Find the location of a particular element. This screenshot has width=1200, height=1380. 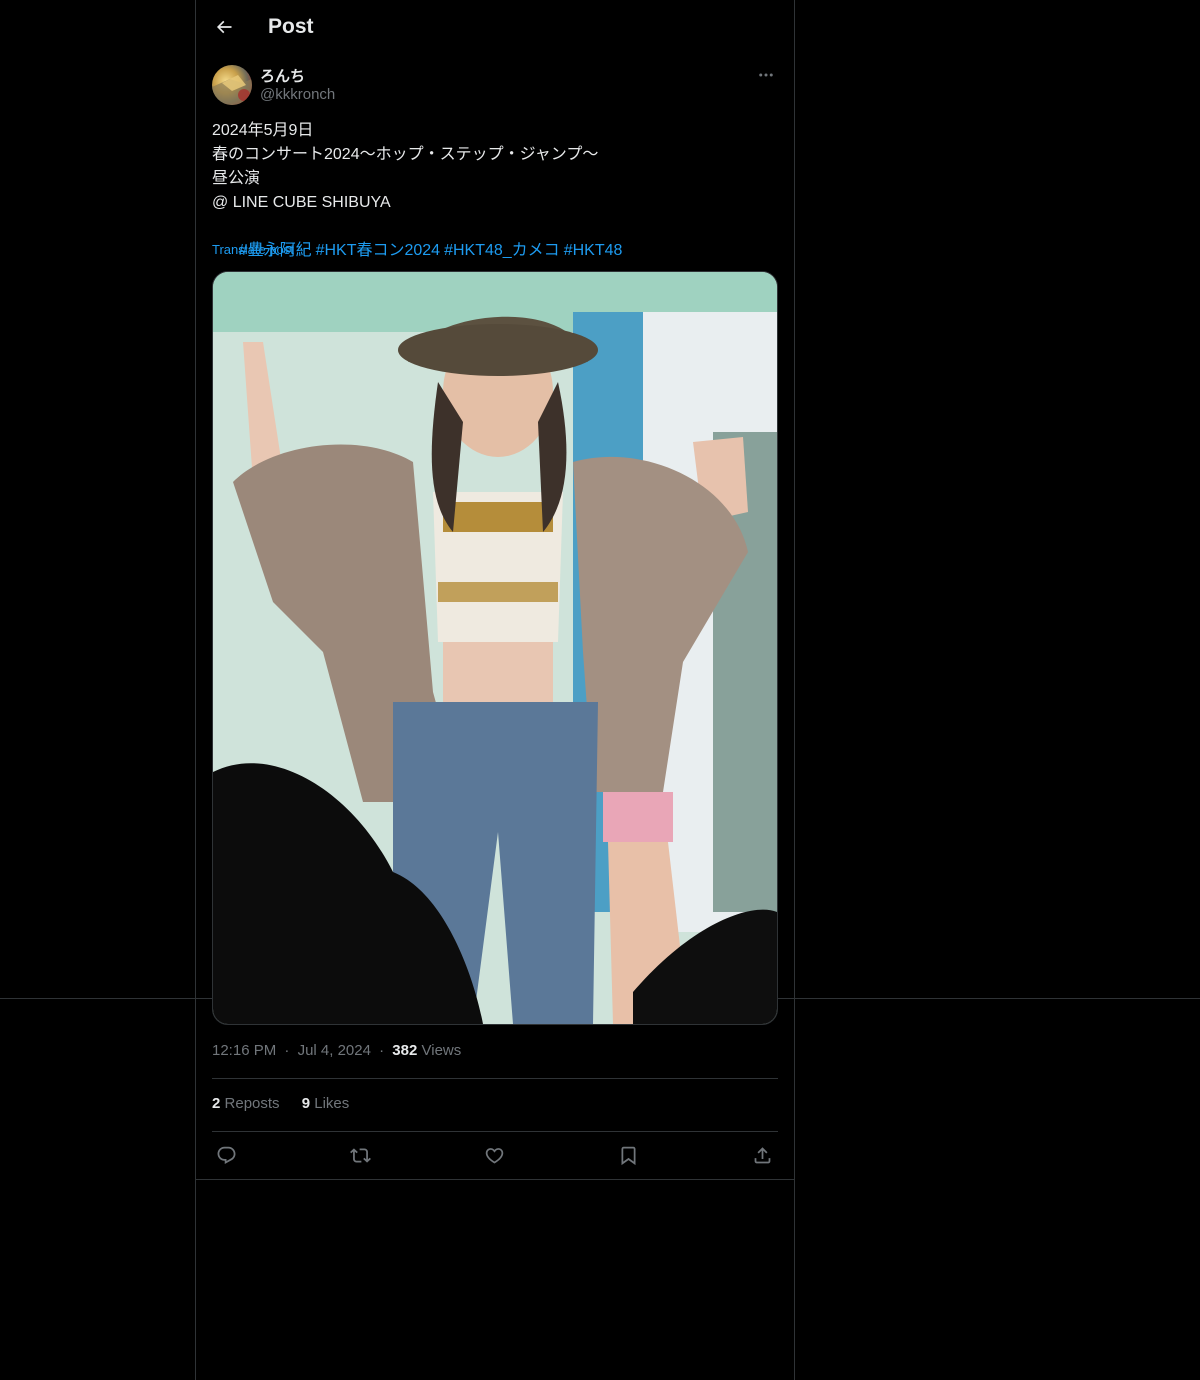

post-meta: 12:16 PM · Jul 4, 2024 · 382 Views is located at coordinates (336, 1050).